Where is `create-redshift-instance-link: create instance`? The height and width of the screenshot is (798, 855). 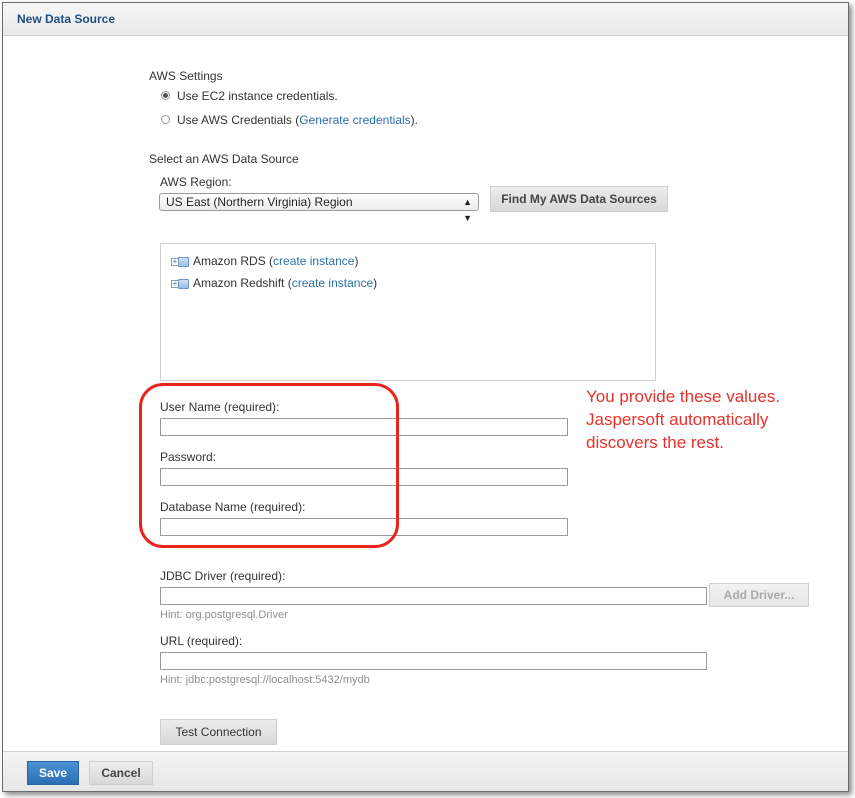 create-redshift-instance-link: create instance is located at coordinates (332, 283).